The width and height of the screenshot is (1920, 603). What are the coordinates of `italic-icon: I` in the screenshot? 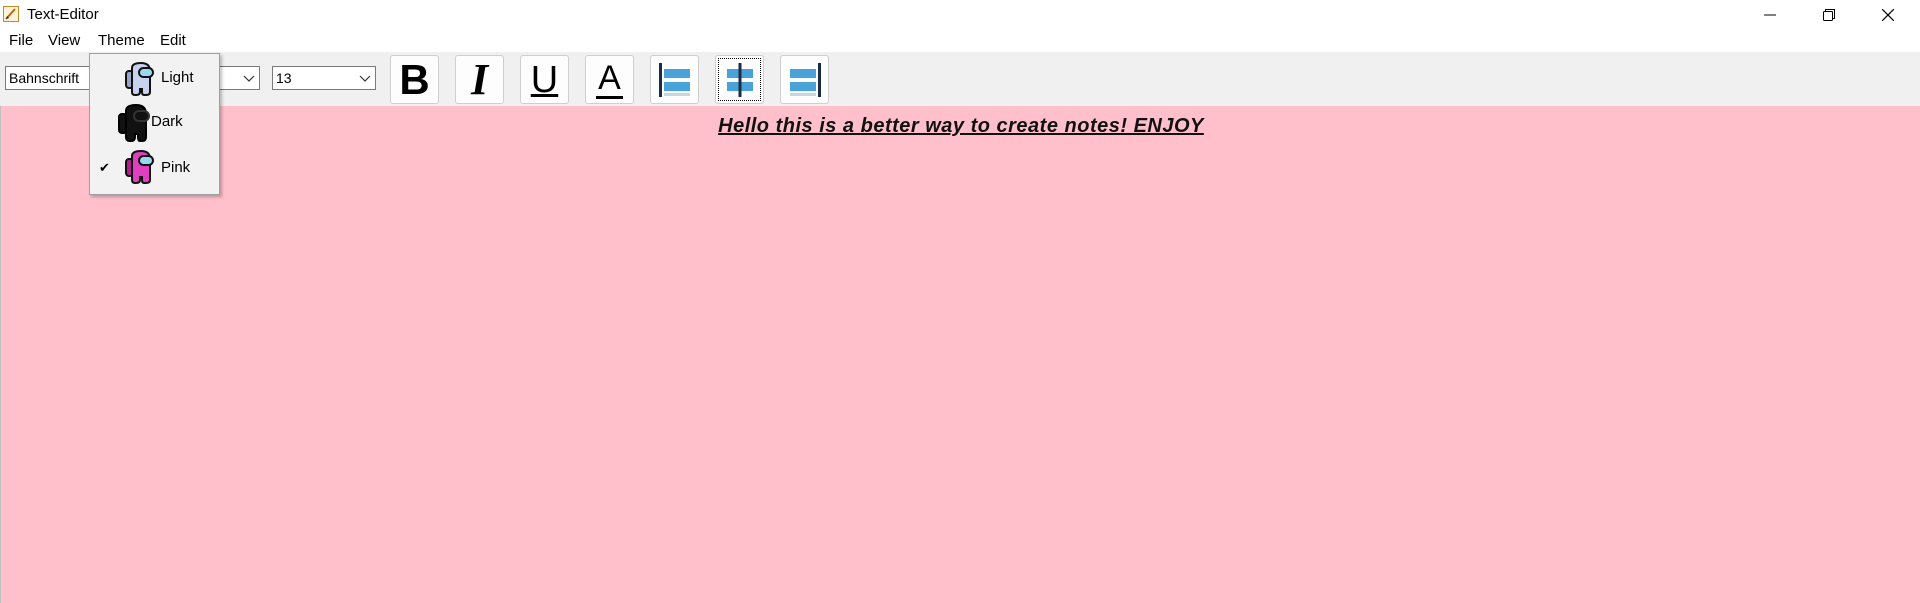 It's located at (479, 79).